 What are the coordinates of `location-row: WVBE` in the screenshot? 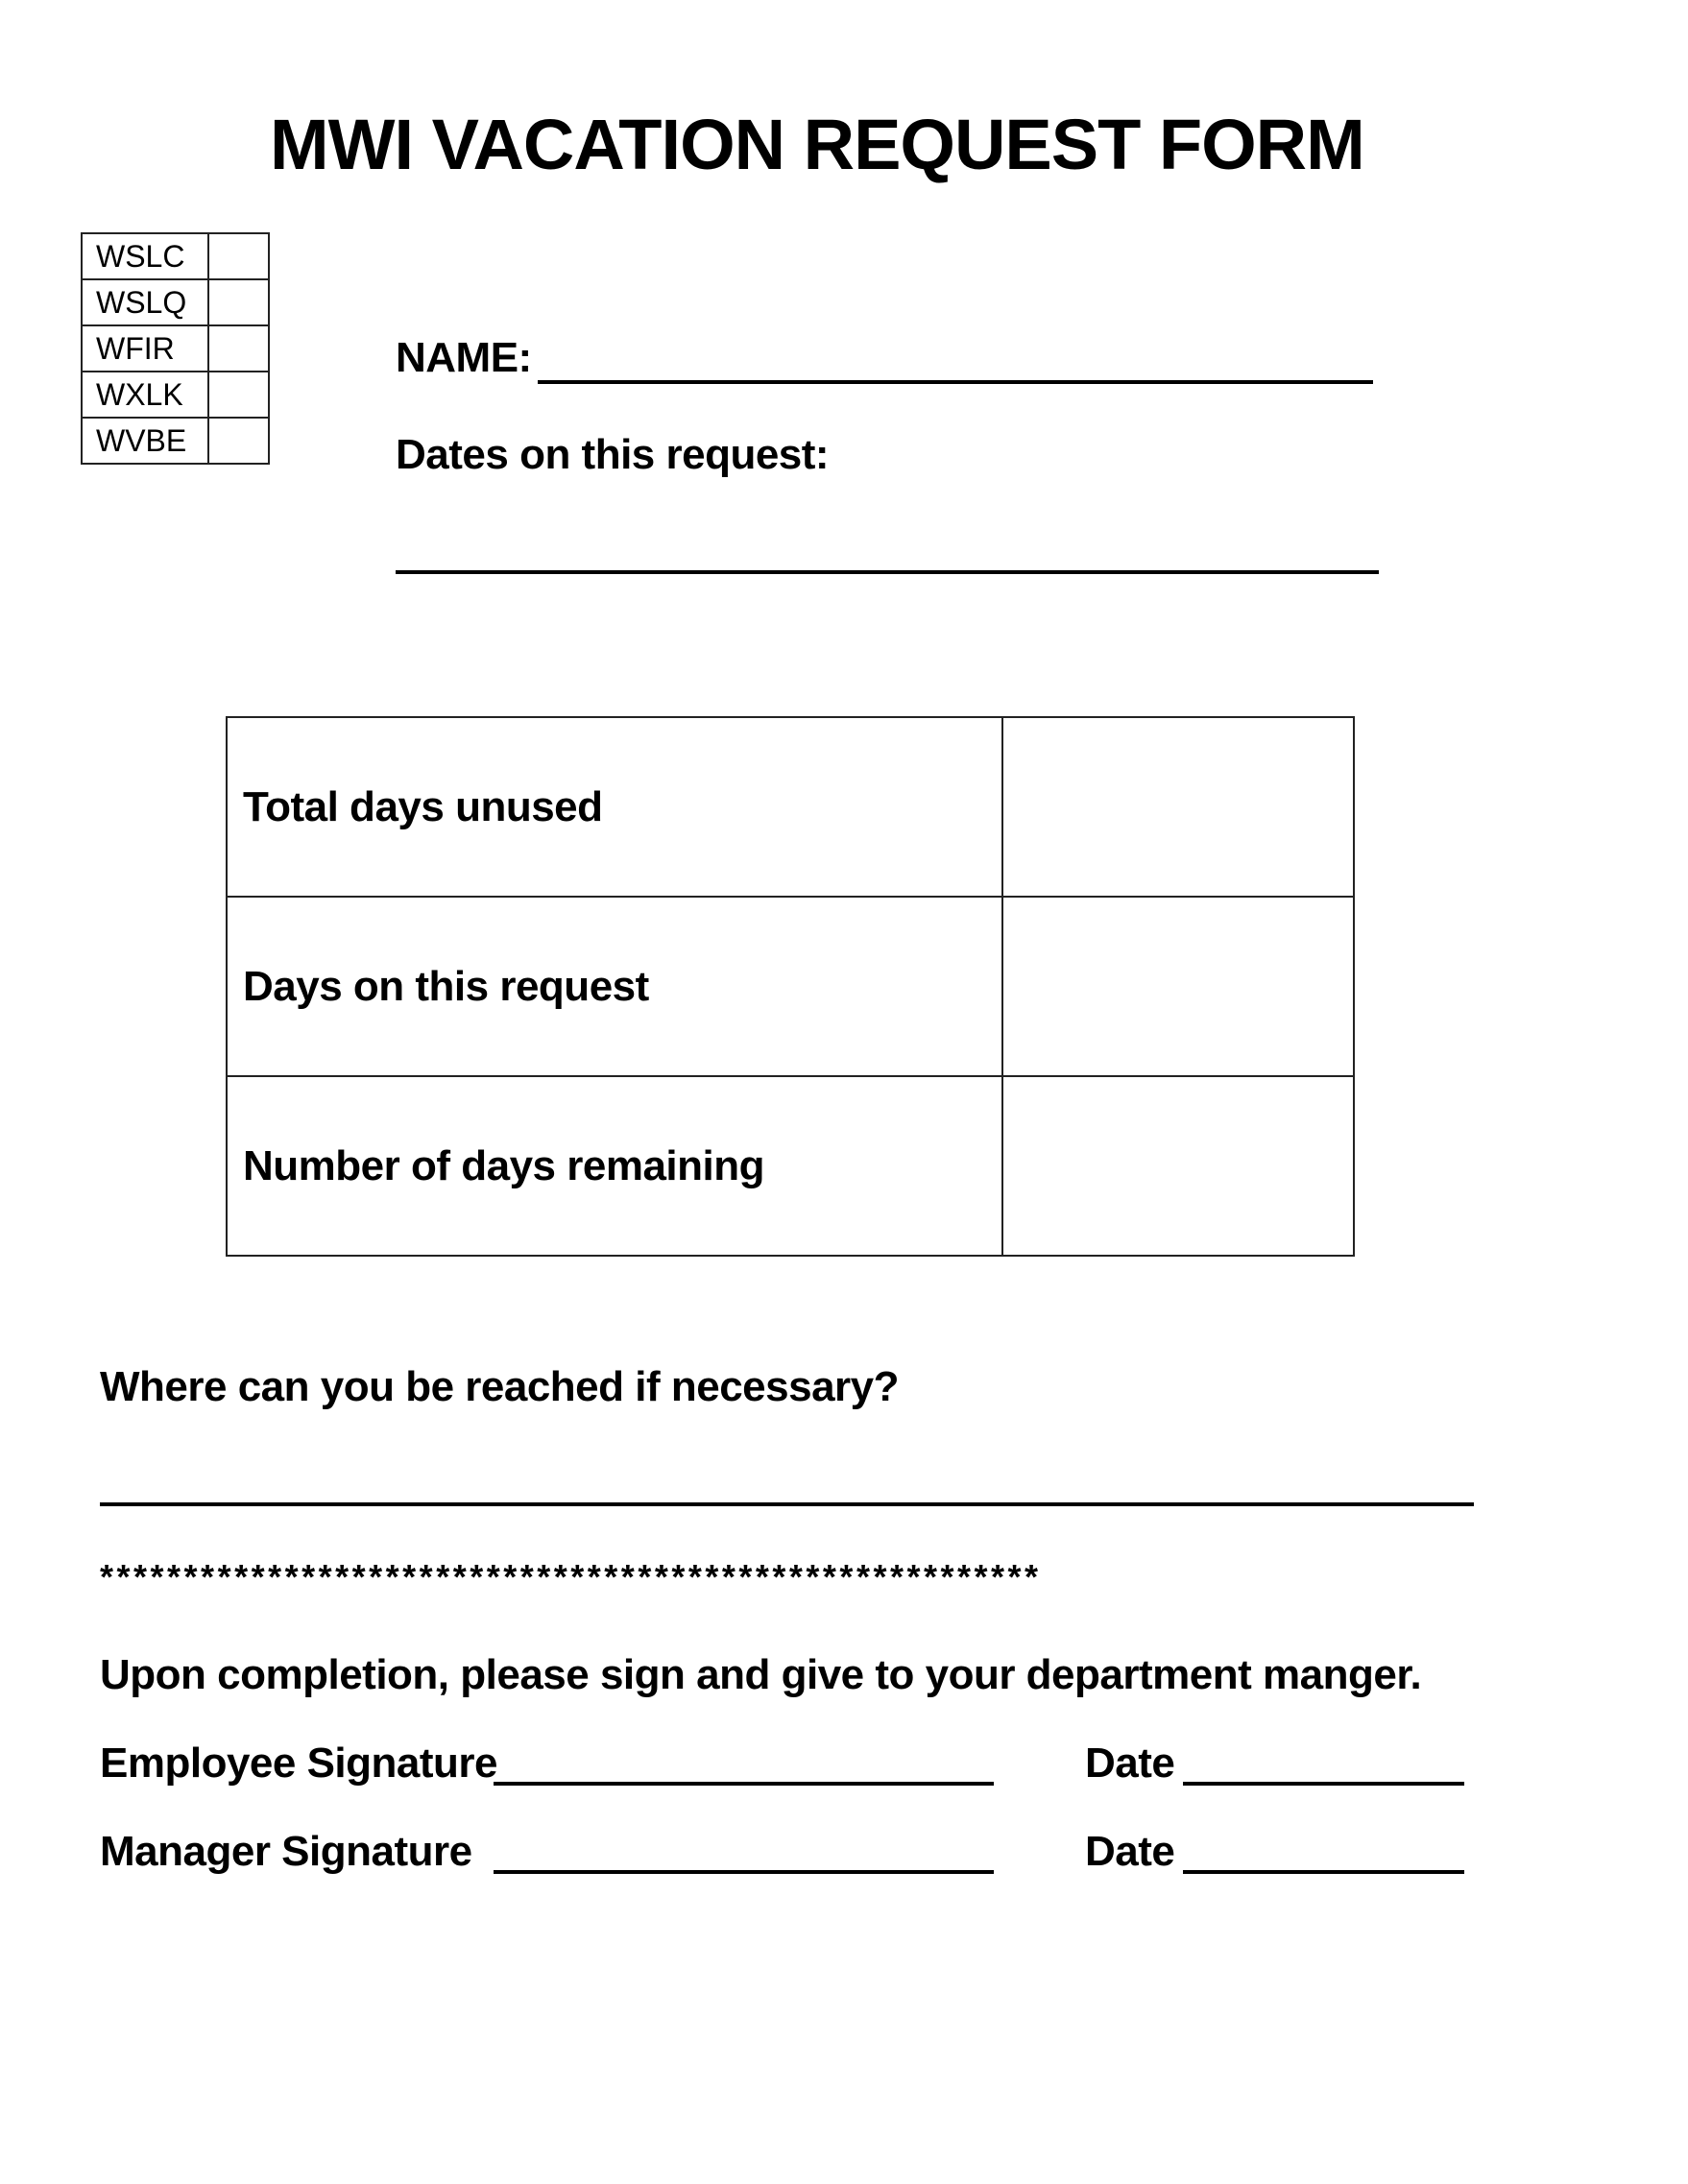 It's located at (175, 441).